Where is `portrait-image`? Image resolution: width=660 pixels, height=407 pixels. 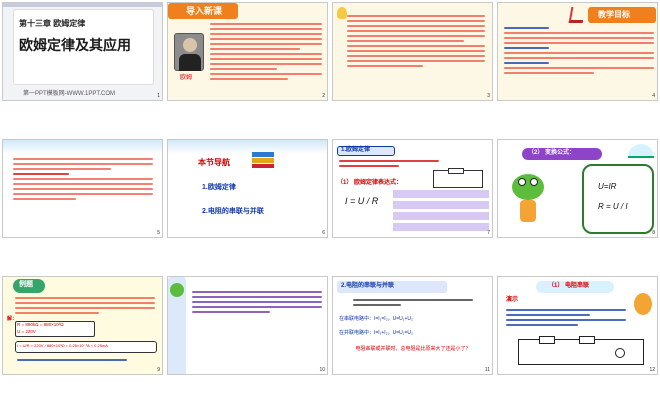
portrait-image is located at coordinates (189, 52).